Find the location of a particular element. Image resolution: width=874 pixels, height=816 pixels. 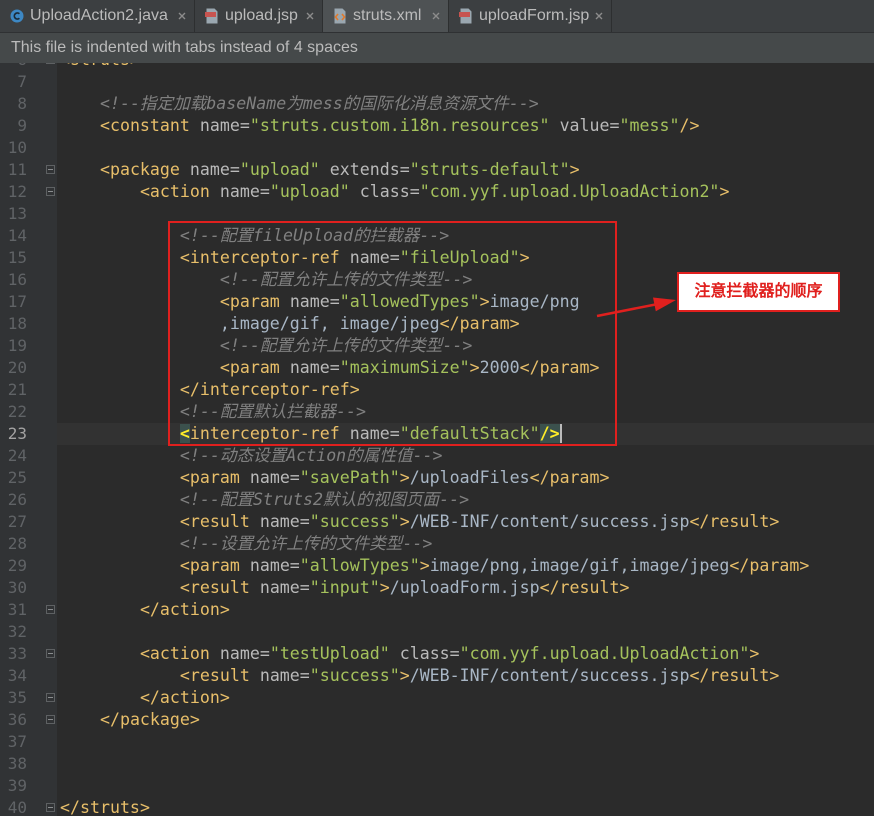

code-line-38: 38 is located at coordinates (437, 764).